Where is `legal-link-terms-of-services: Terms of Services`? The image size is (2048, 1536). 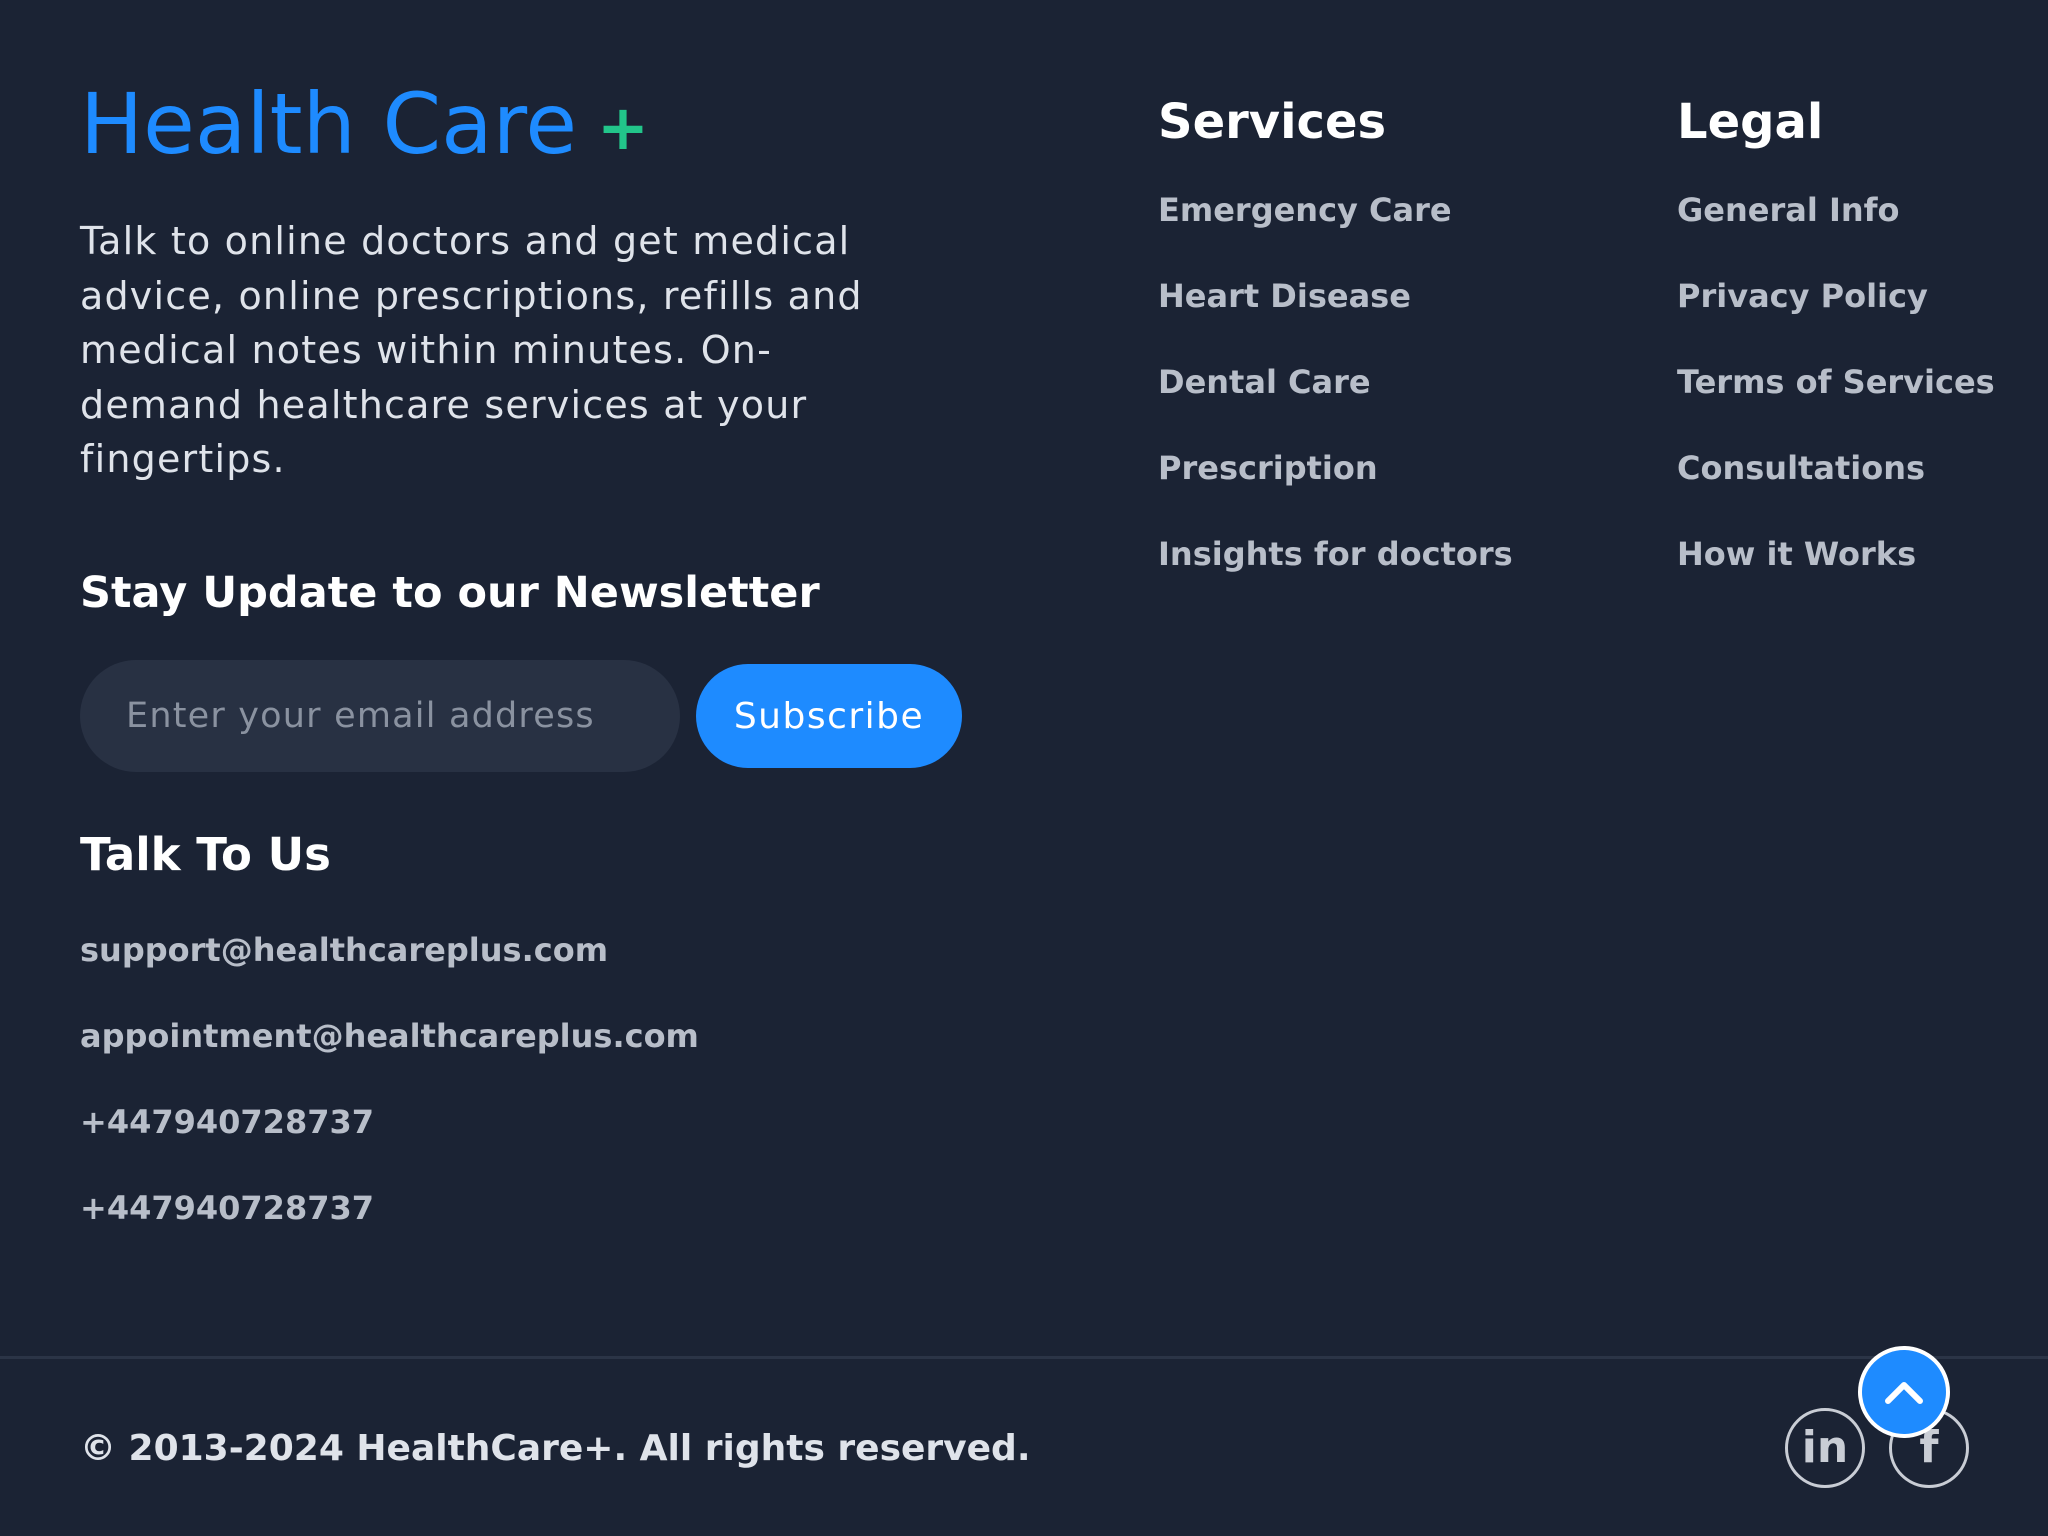 legal-link-terms-of-services: Terms of Services is located at coordinates (1836, 403).